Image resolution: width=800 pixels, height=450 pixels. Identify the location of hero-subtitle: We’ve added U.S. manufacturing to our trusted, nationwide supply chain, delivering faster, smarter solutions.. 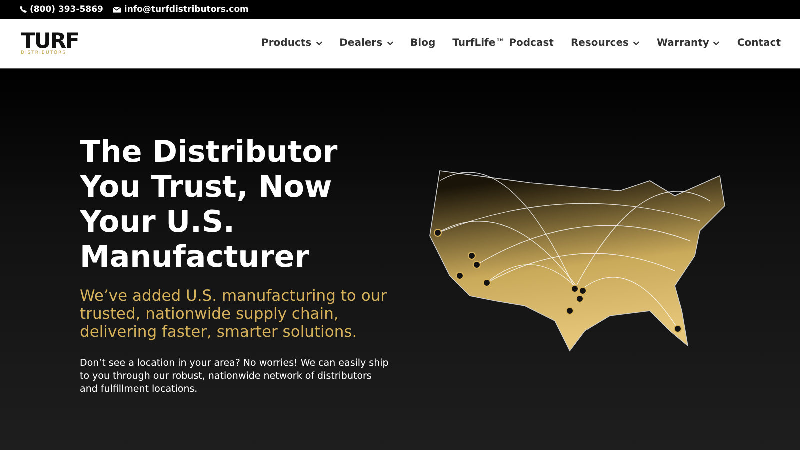
(234, 314).